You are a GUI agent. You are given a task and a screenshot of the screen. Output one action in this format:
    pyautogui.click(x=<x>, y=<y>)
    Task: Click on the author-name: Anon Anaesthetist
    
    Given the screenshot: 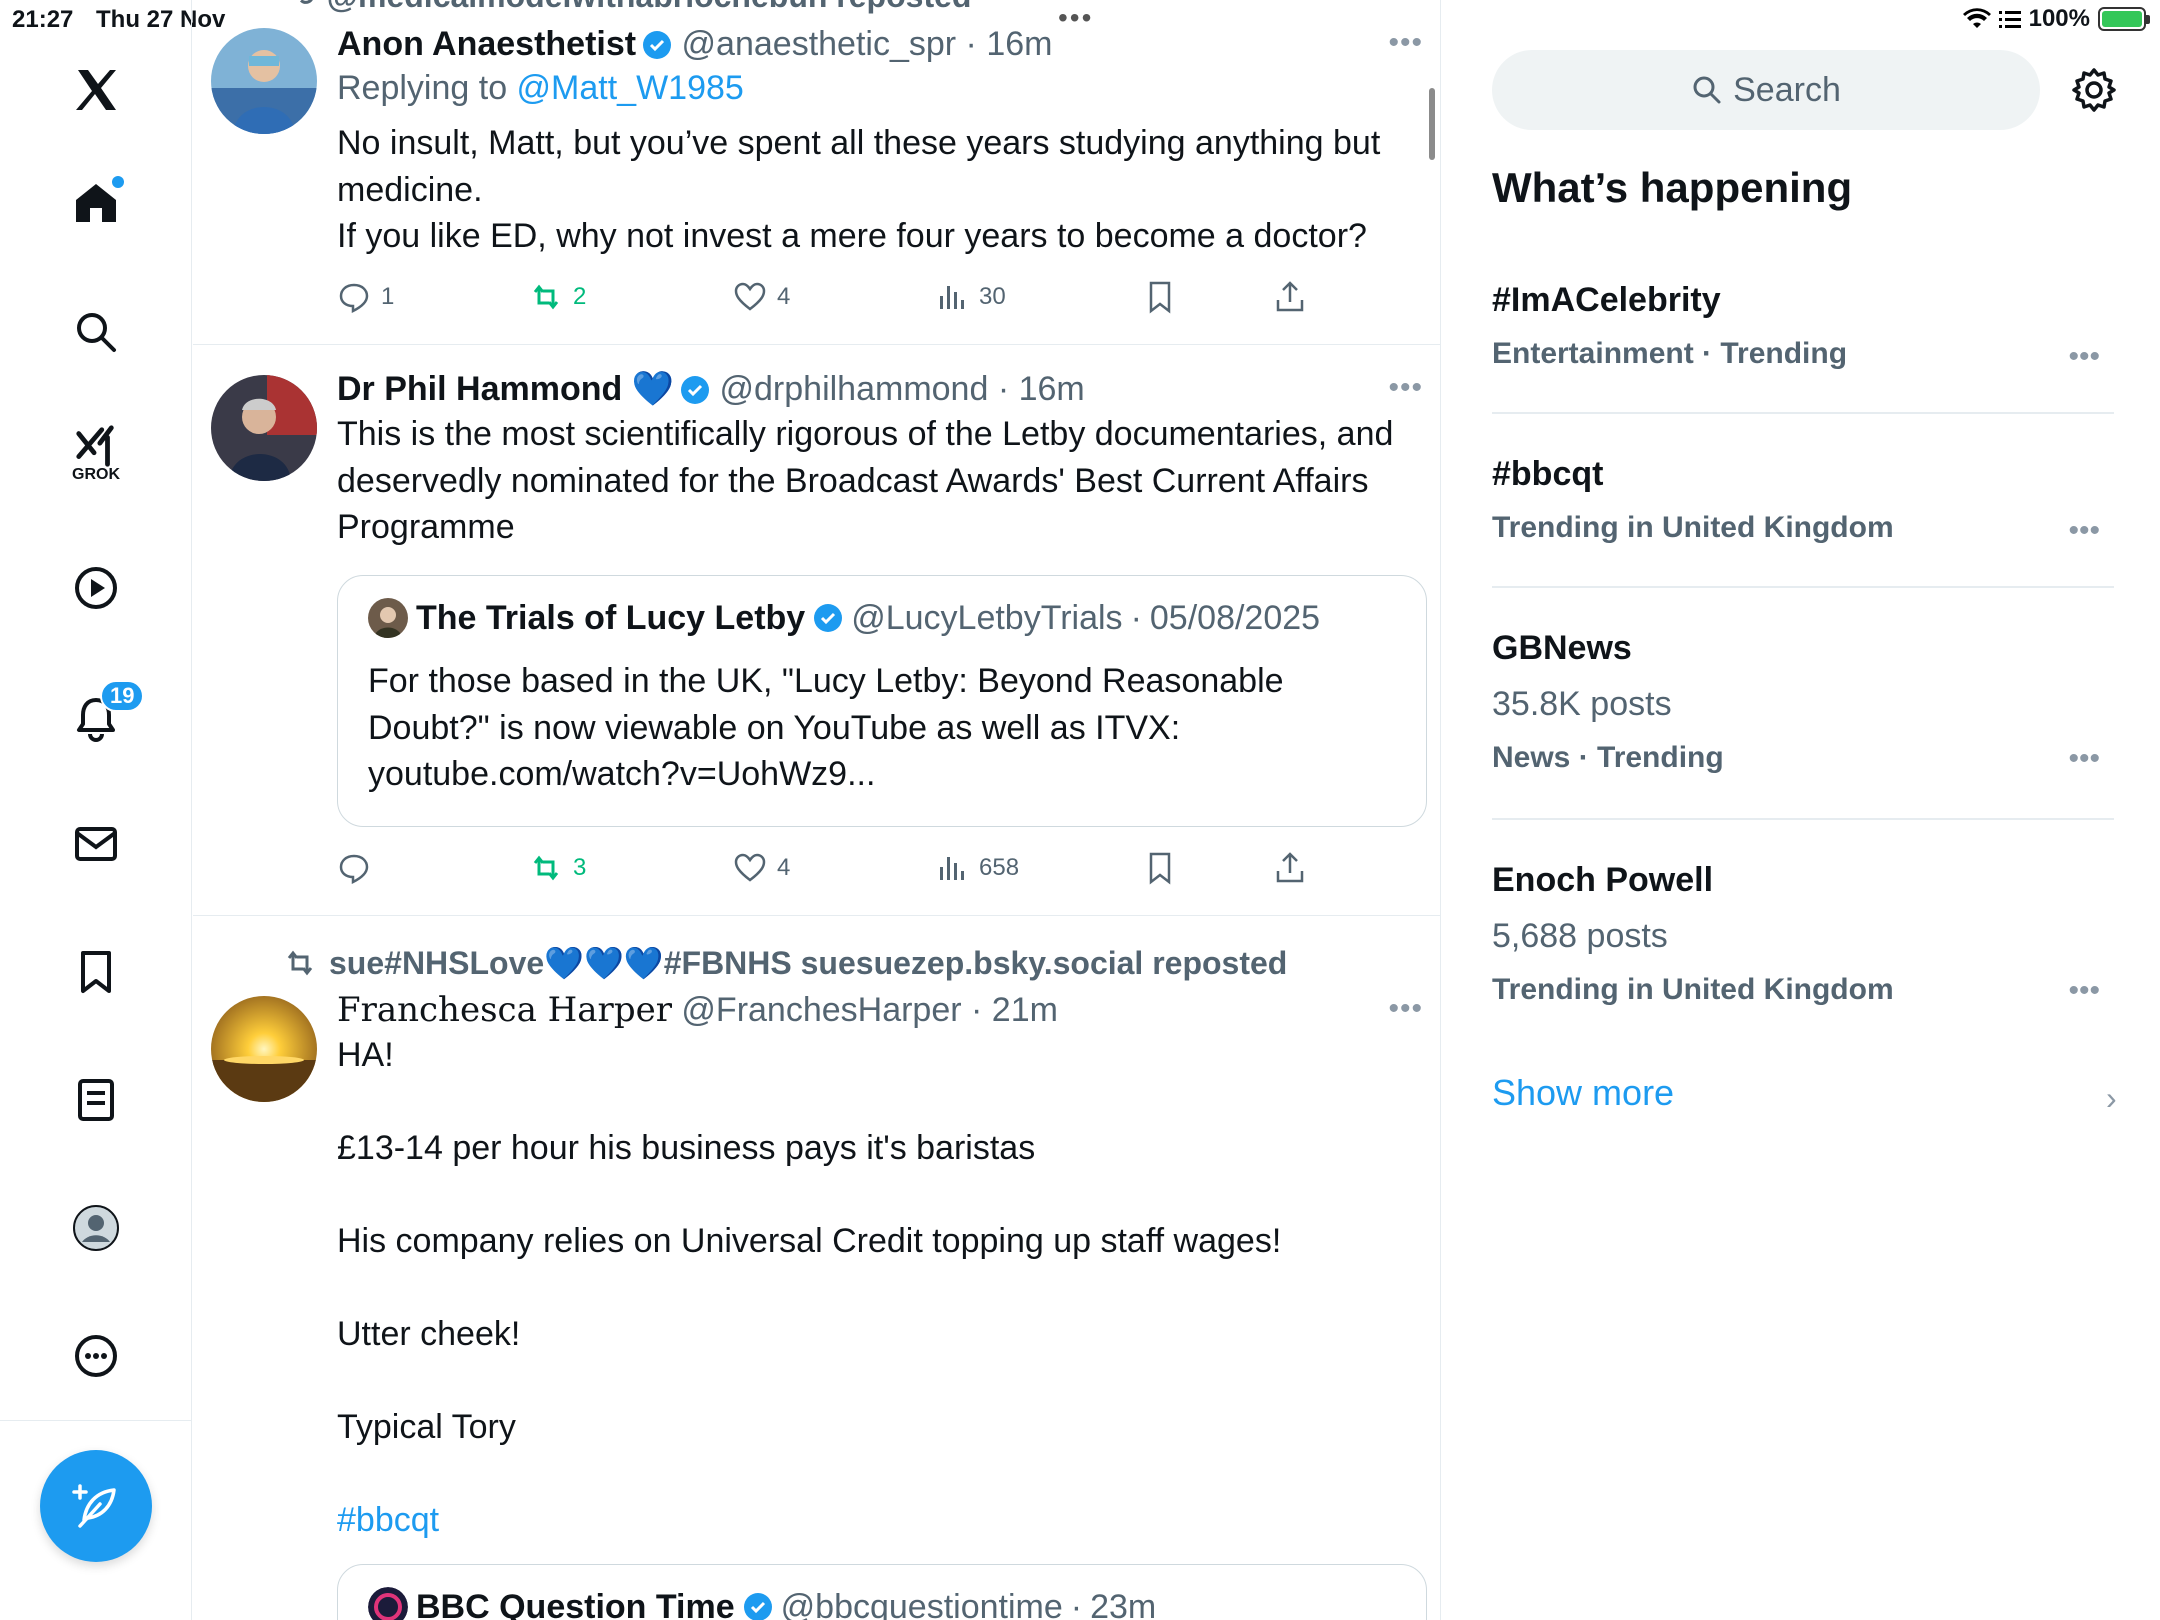 What is the action you would take?
    pyautogui.click(x=486, y=44)
    